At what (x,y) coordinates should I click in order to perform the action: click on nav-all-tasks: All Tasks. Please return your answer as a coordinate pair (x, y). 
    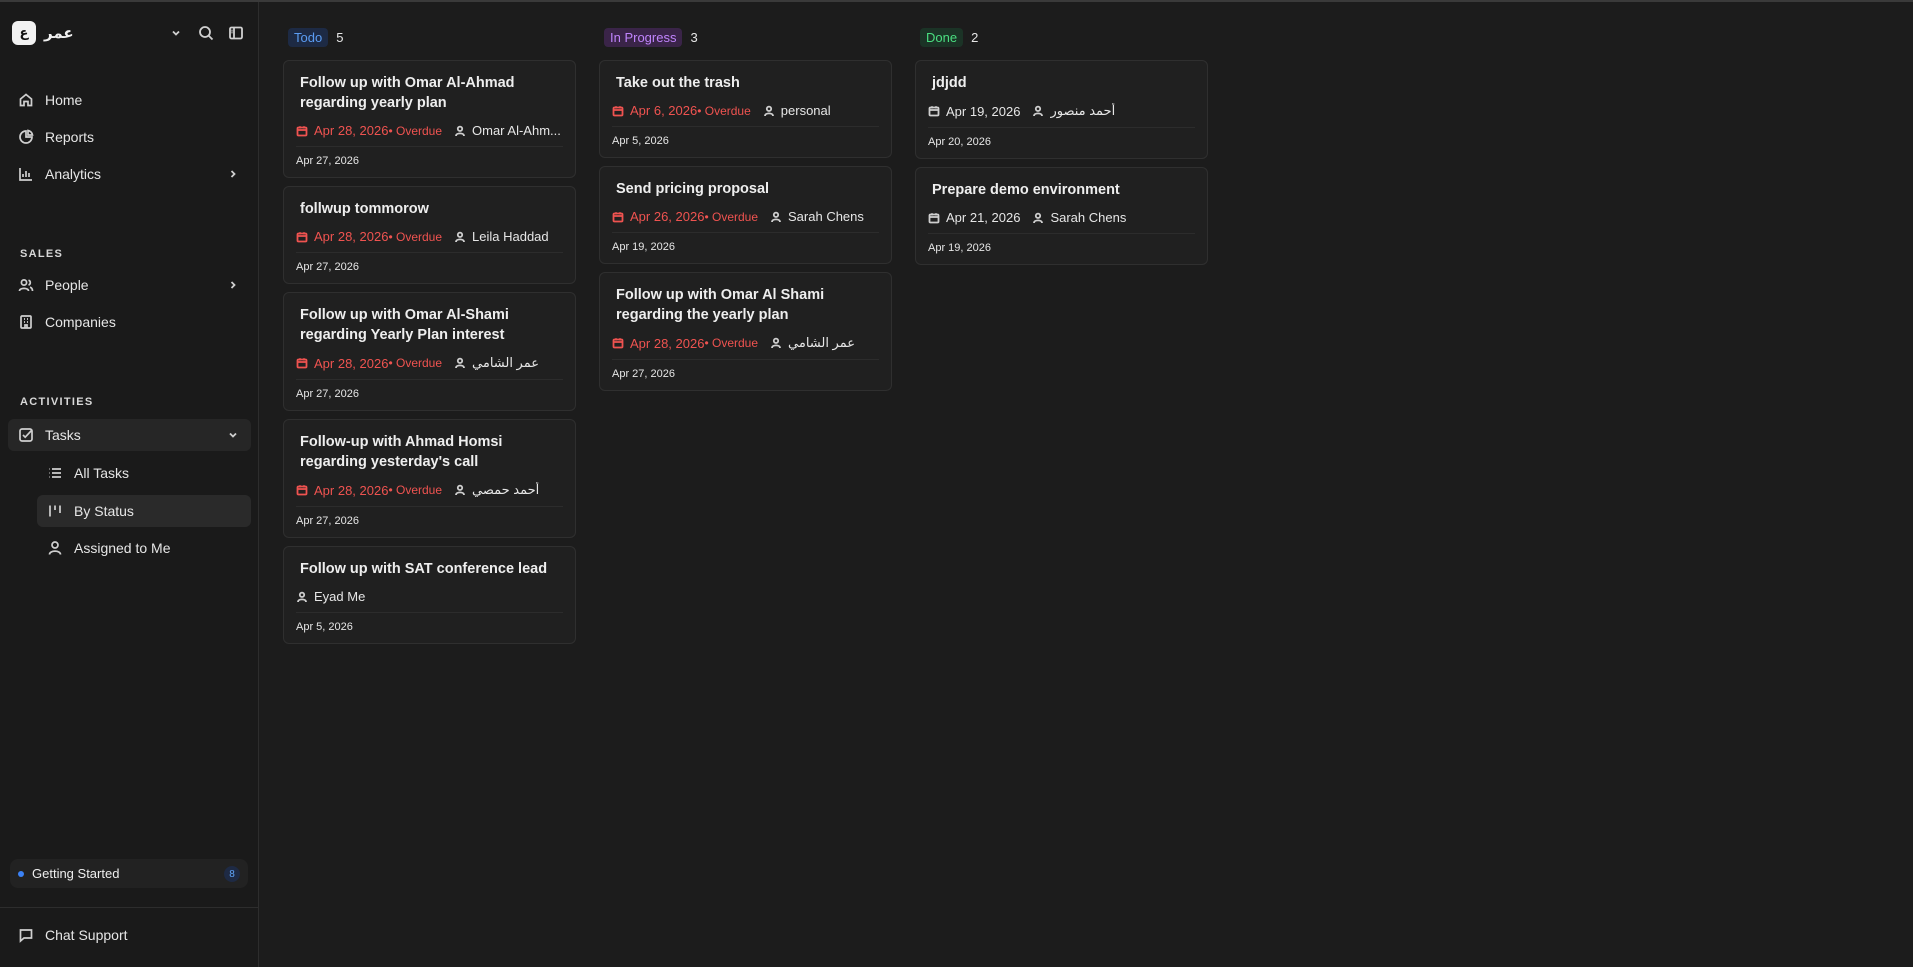
    Looking at the image, I should click on (144, 473).